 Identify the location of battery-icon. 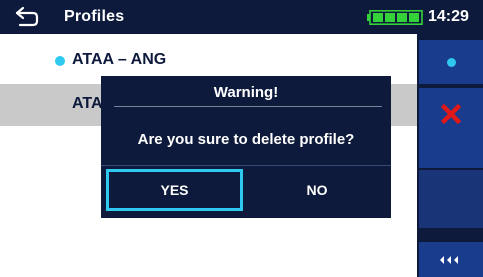
(395, 17).